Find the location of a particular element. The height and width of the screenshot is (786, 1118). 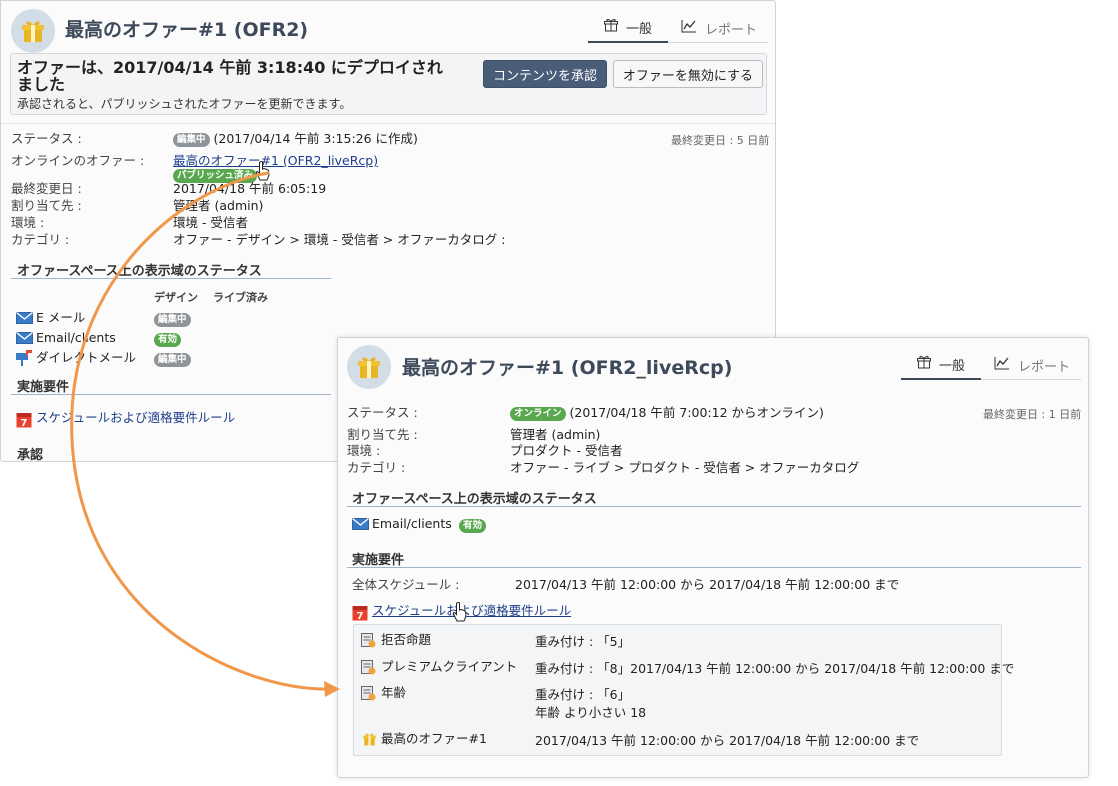

space-row-email-status: 編集中 is located at coordinates (172, 319).